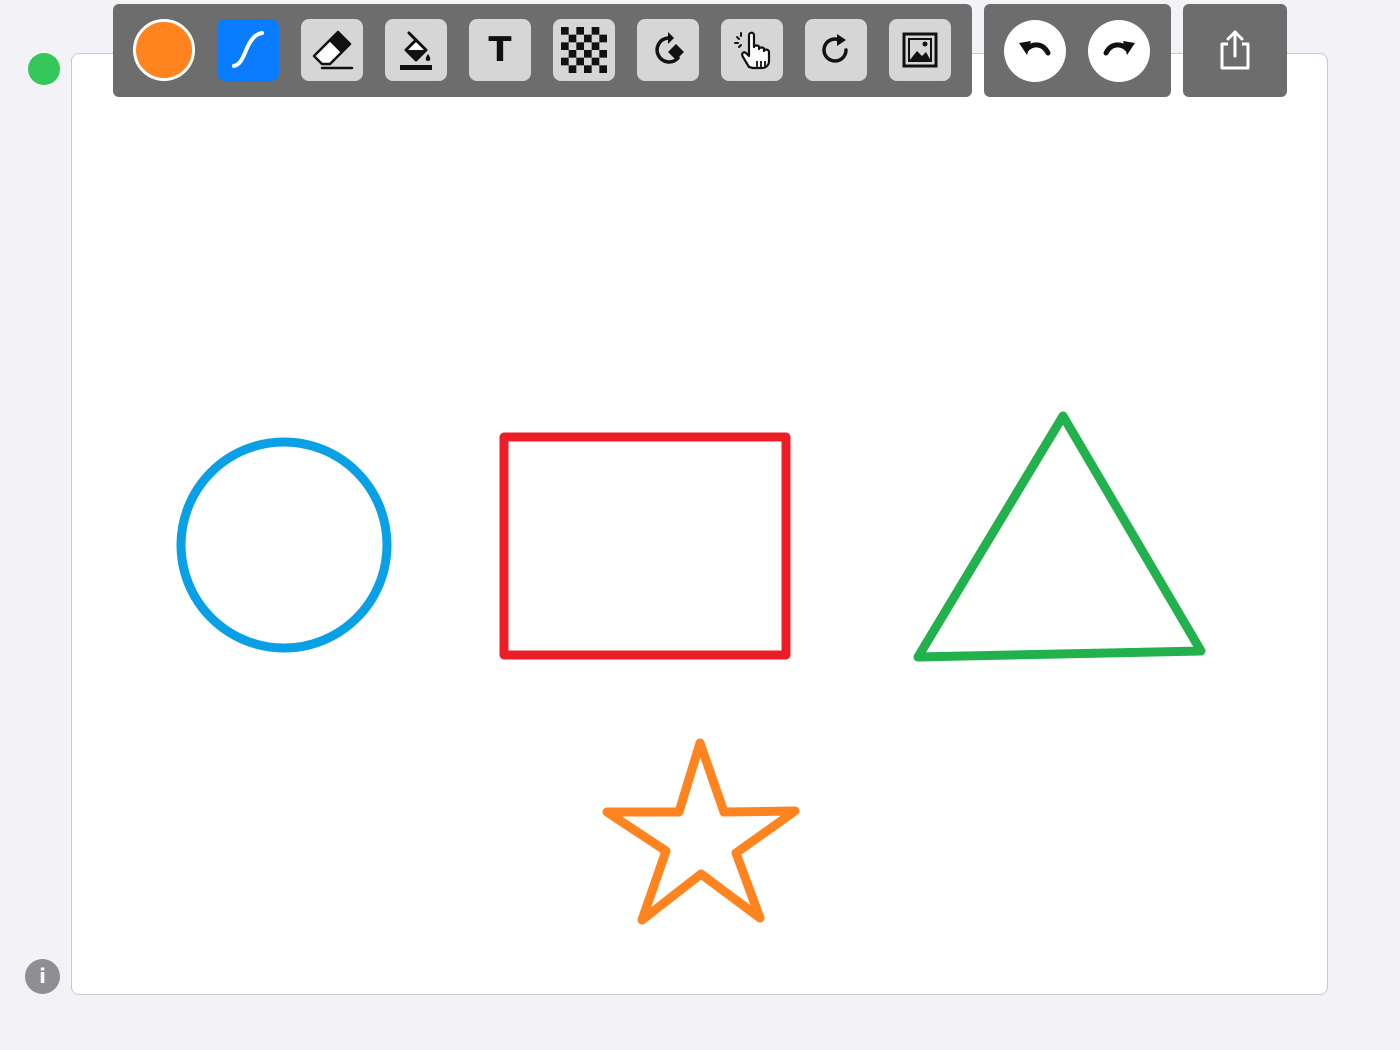  I want to click on drawn-star, so click(701, 831).